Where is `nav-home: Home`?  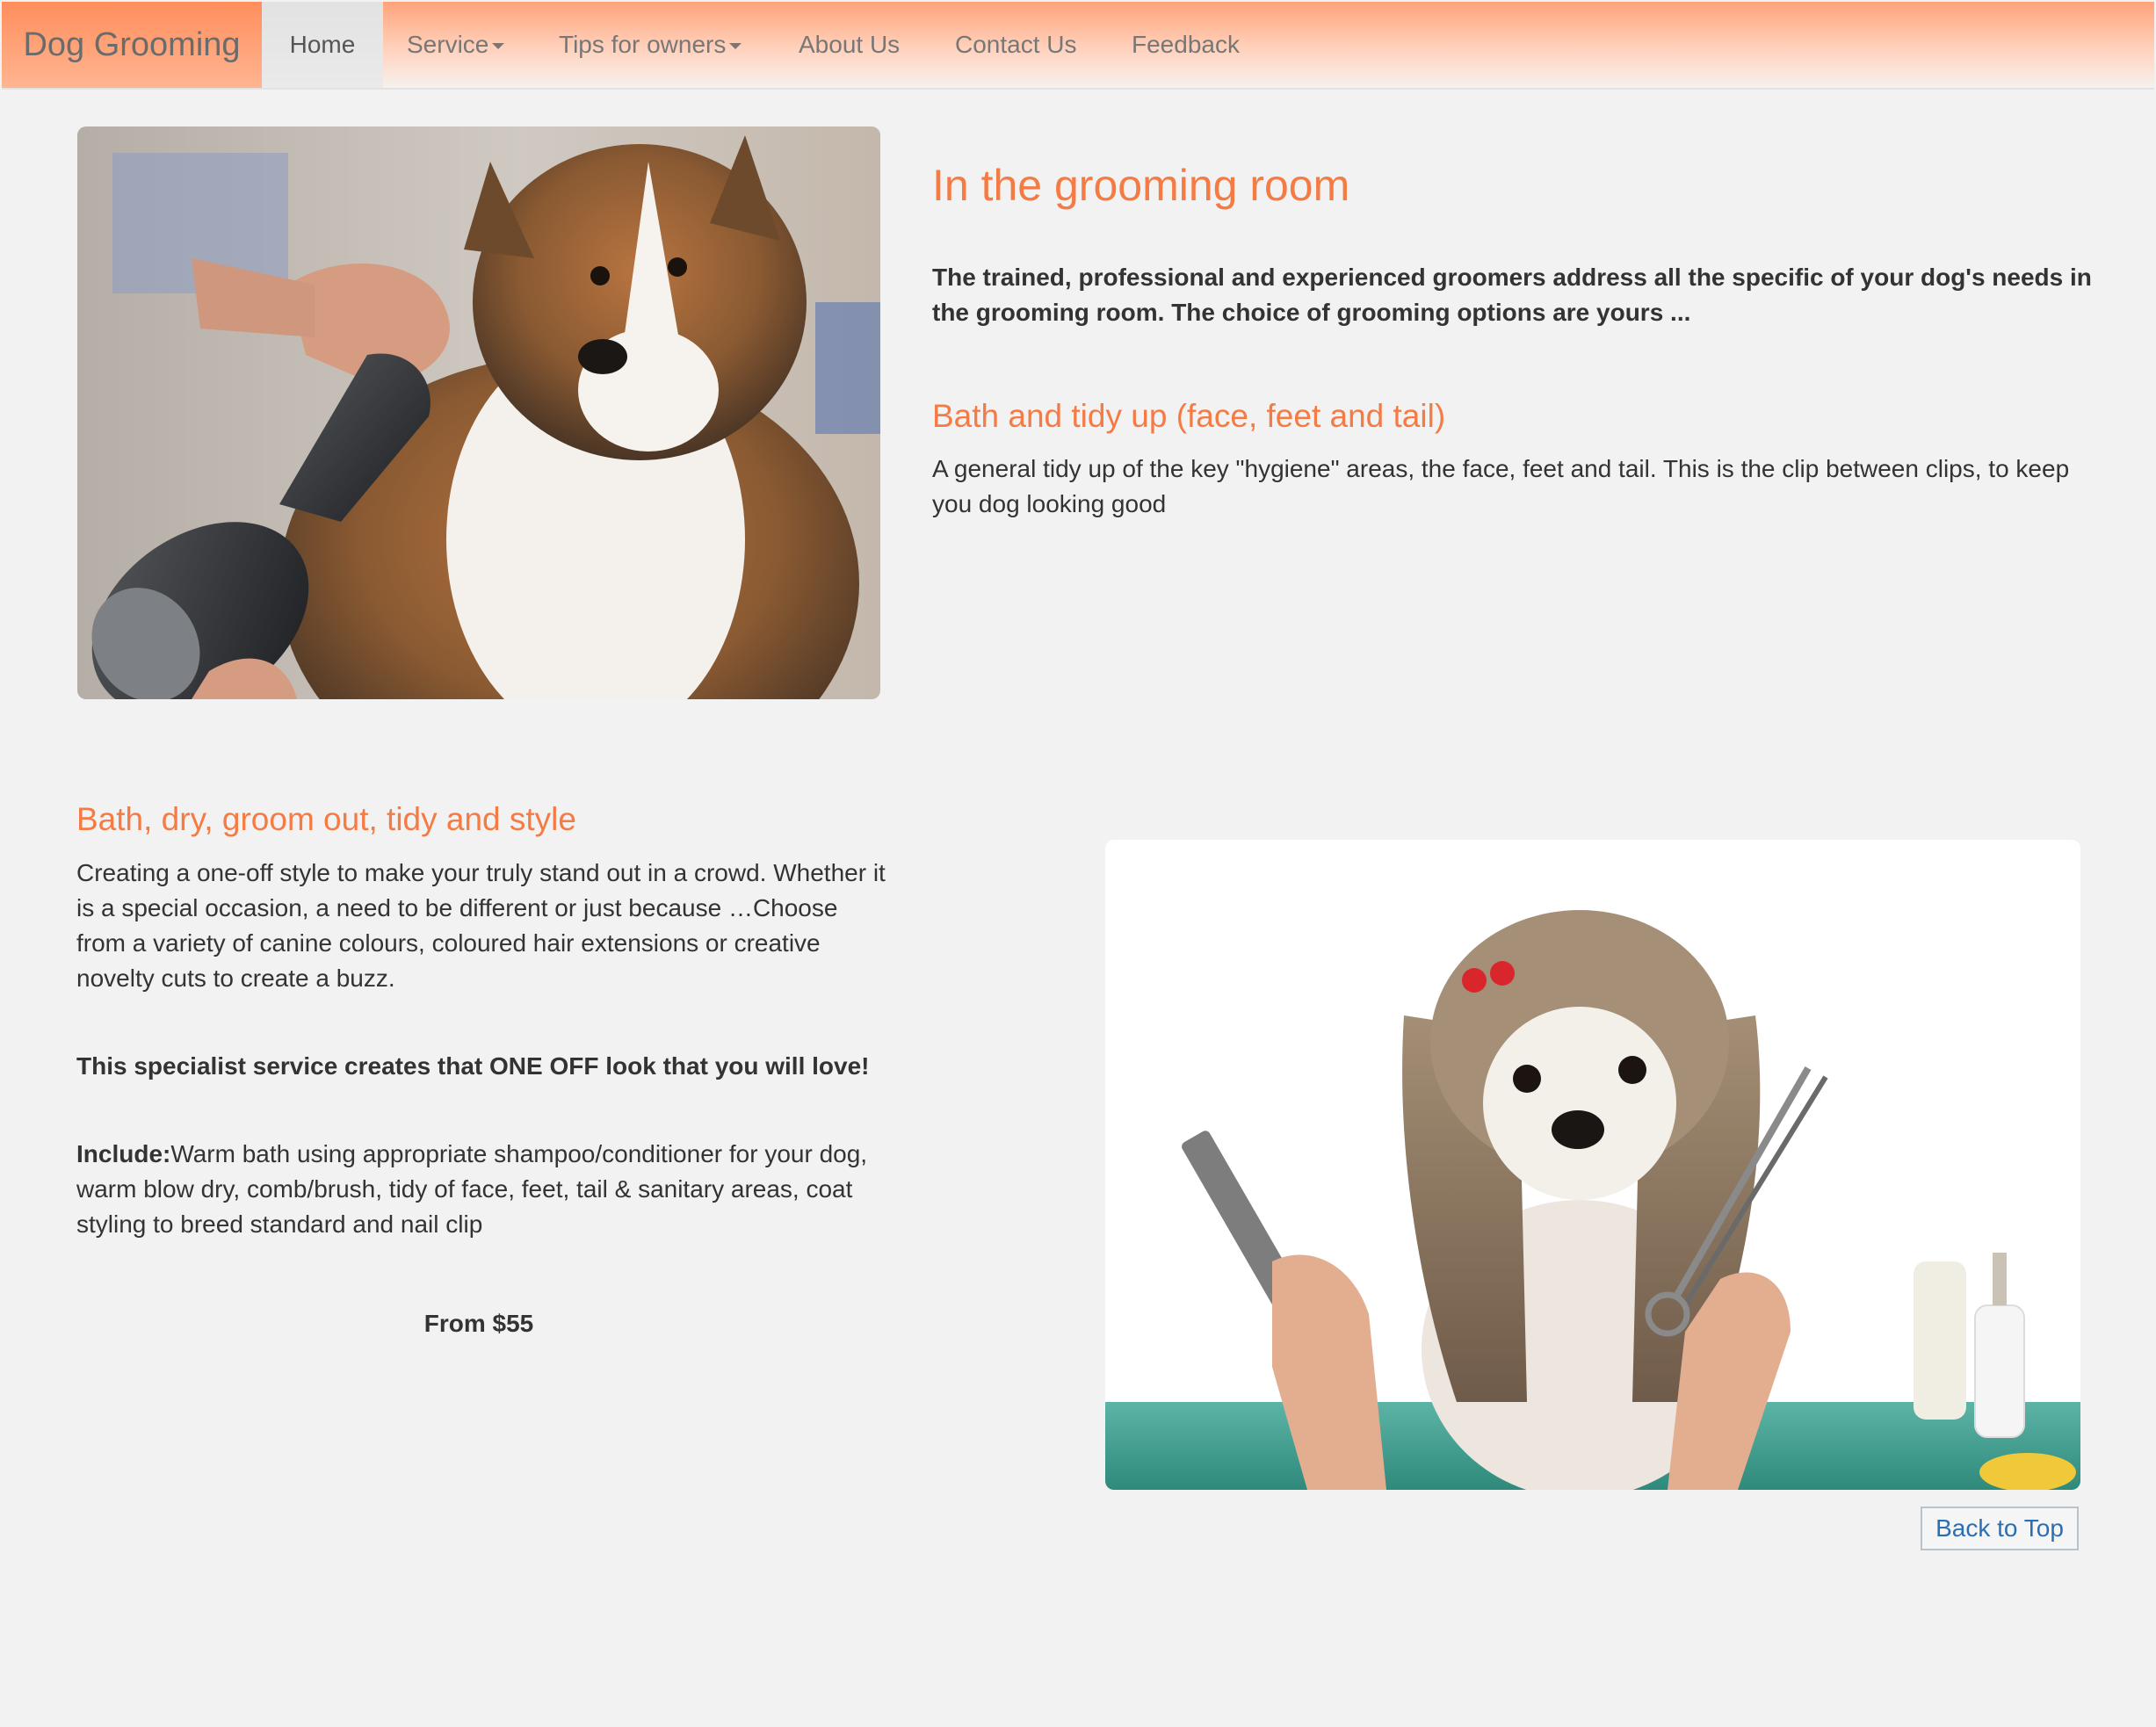
nav-home: Home is located at coordinates (323, 45).